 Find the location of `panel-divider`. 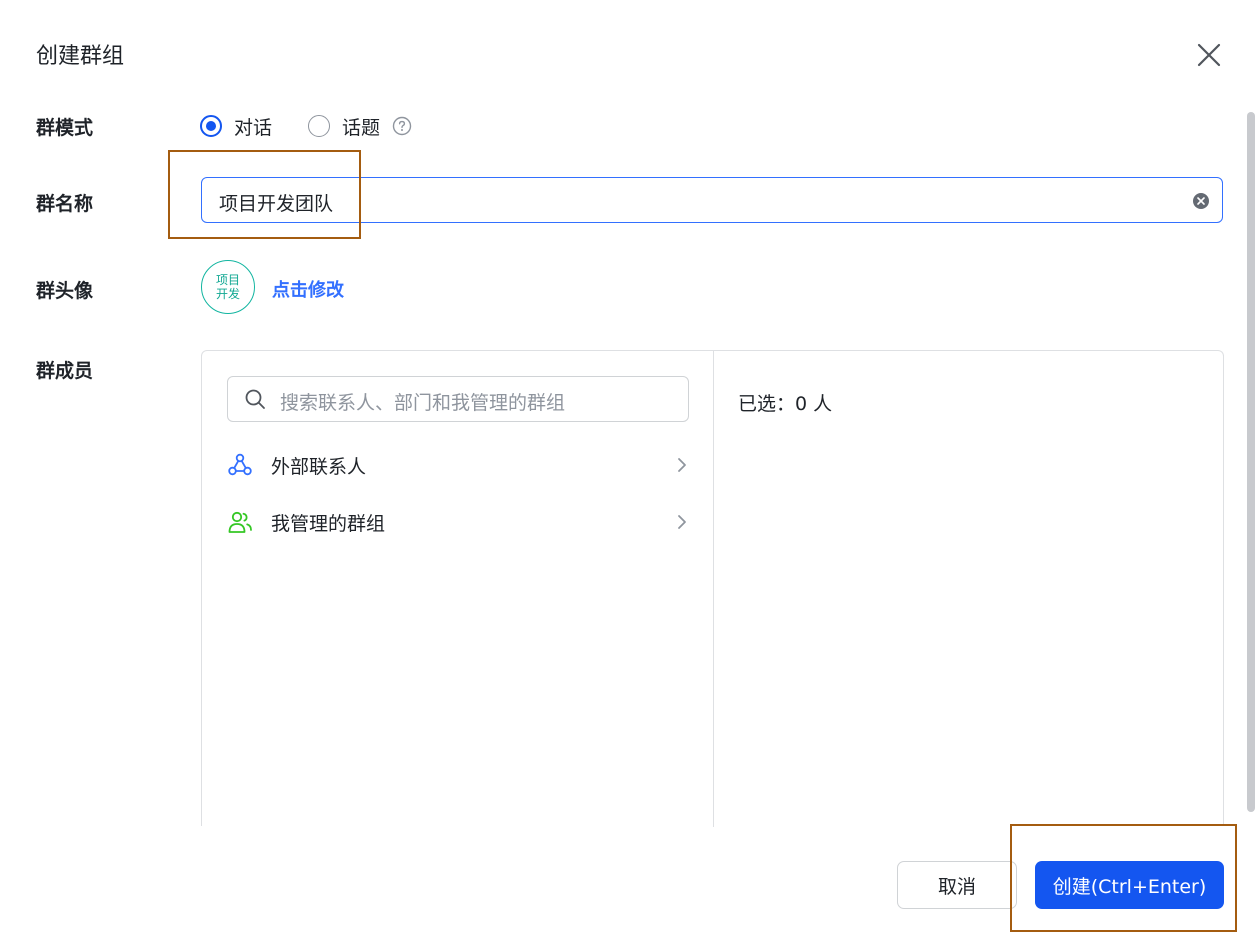

panel-divider is located at coordinates (713, 589).